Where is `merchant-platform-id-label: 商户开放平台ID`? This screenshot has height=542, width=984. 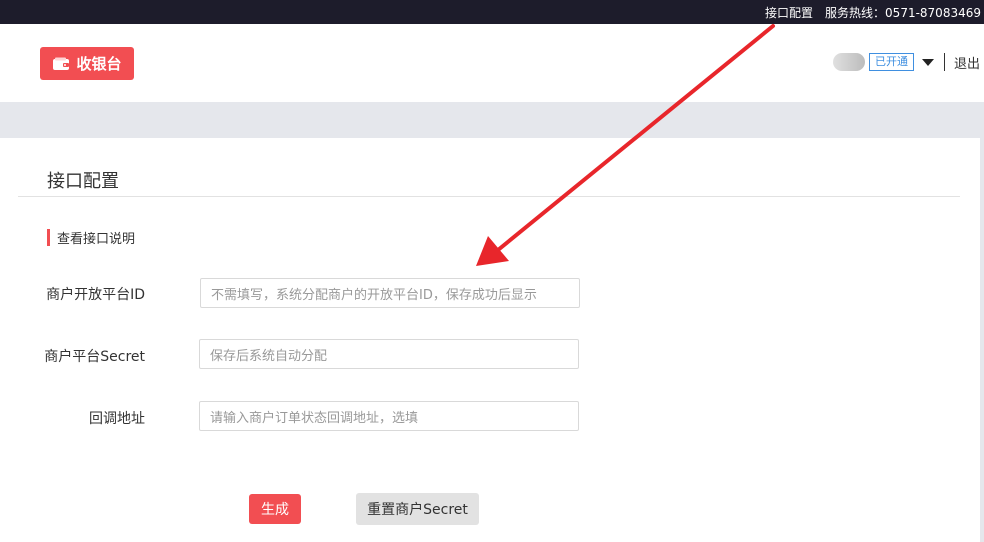
merchant-platform-id-label: 商户开放平台ID is located at coordinates (95, 295).